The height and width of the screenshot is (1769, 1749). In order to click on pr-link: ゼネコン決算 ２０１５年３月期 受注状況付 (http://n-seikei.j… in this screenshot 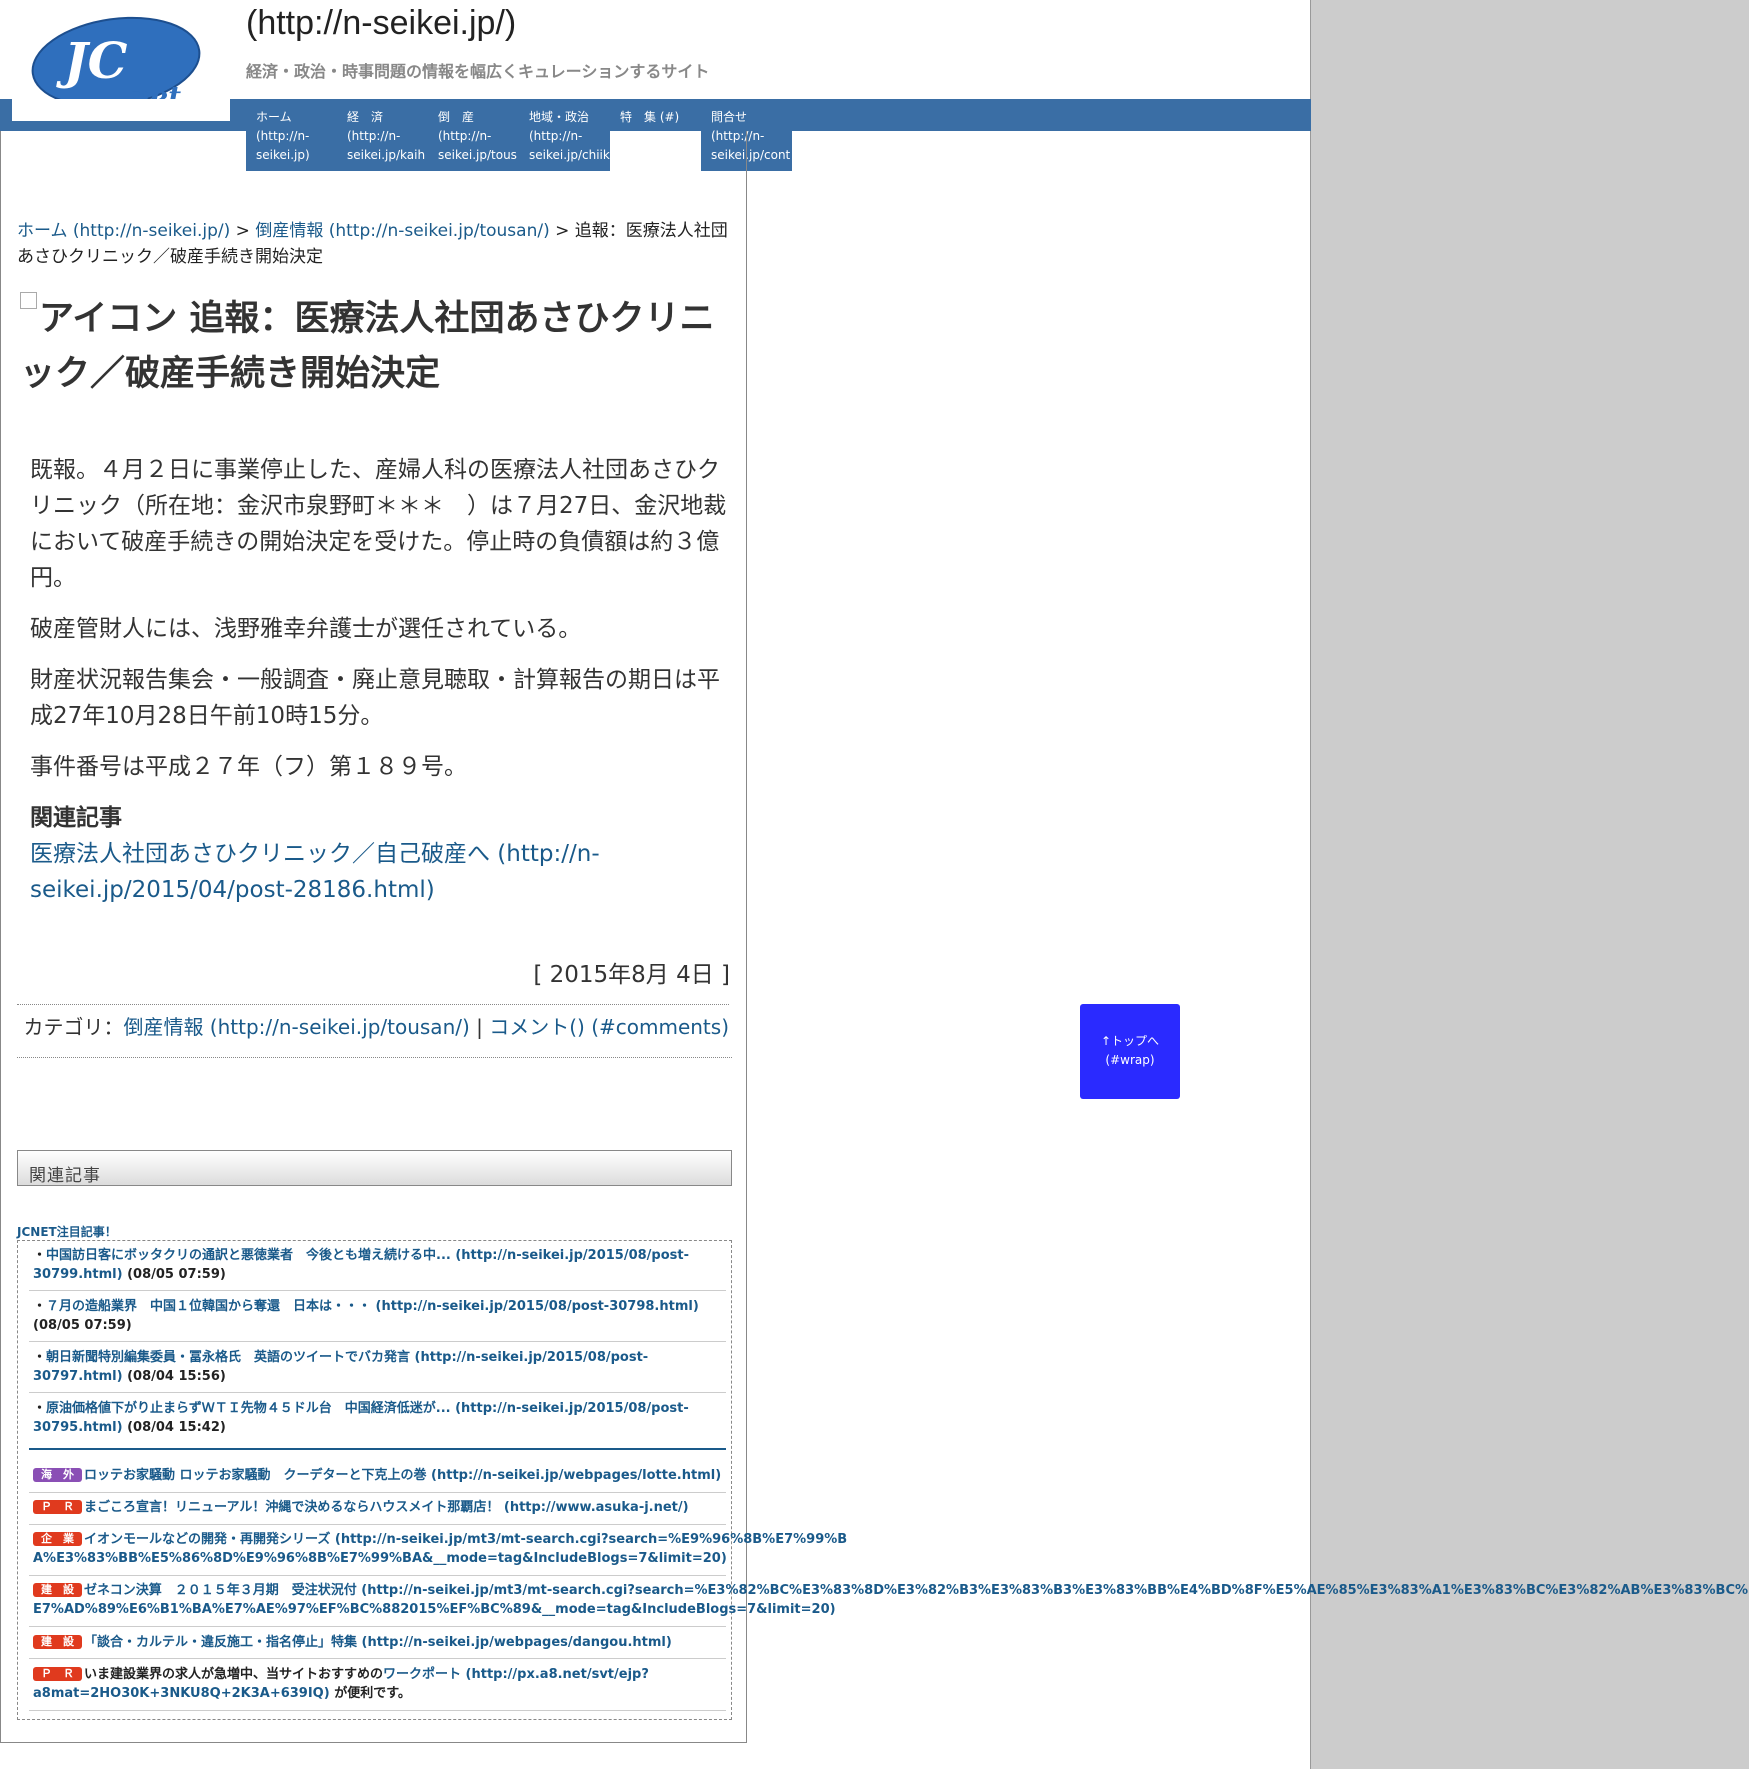, I will do `click(890, 1600)`.